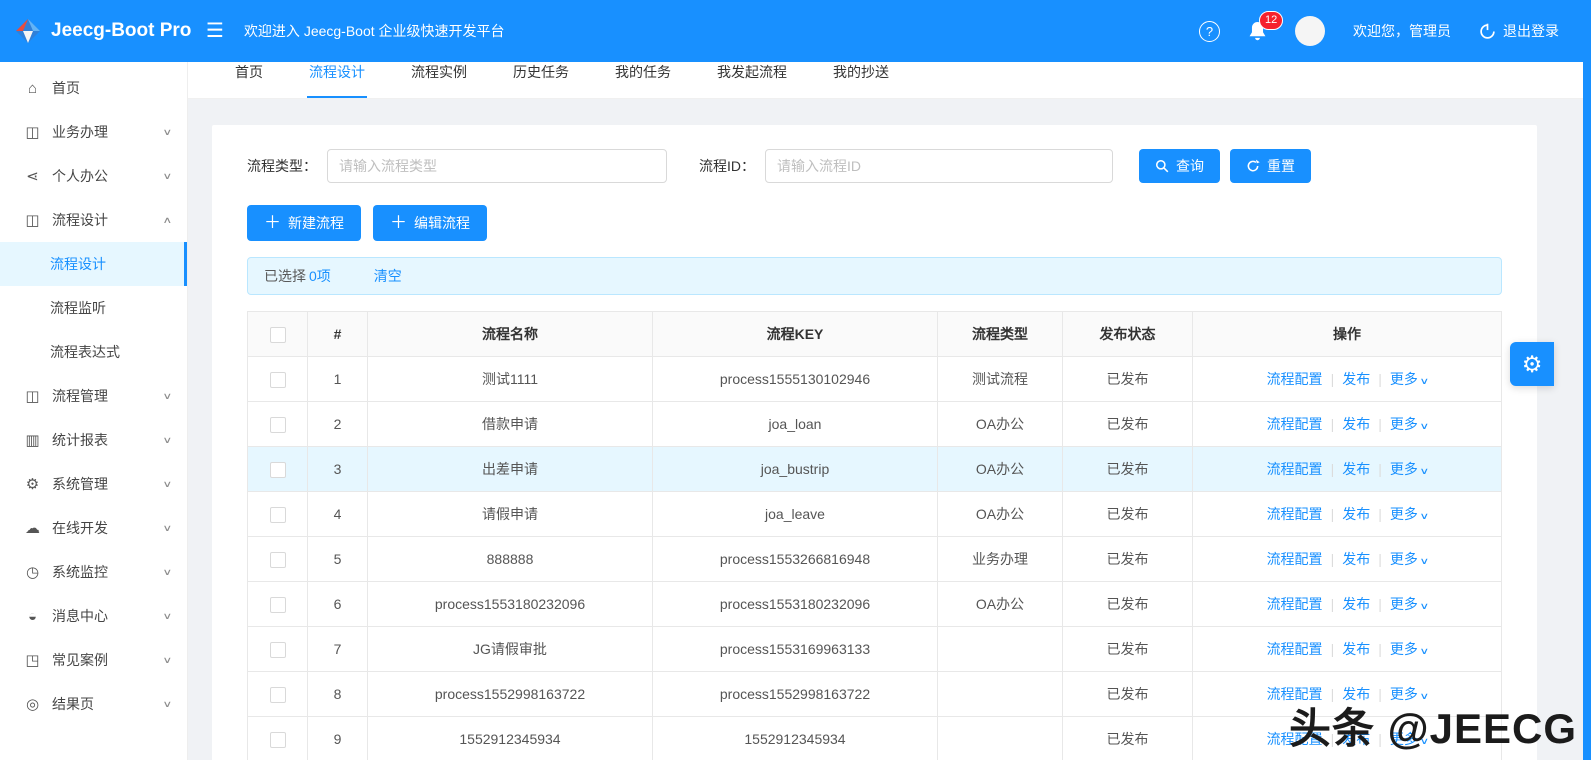  I want to click on home-icon: ⌂, so click(32, 88).